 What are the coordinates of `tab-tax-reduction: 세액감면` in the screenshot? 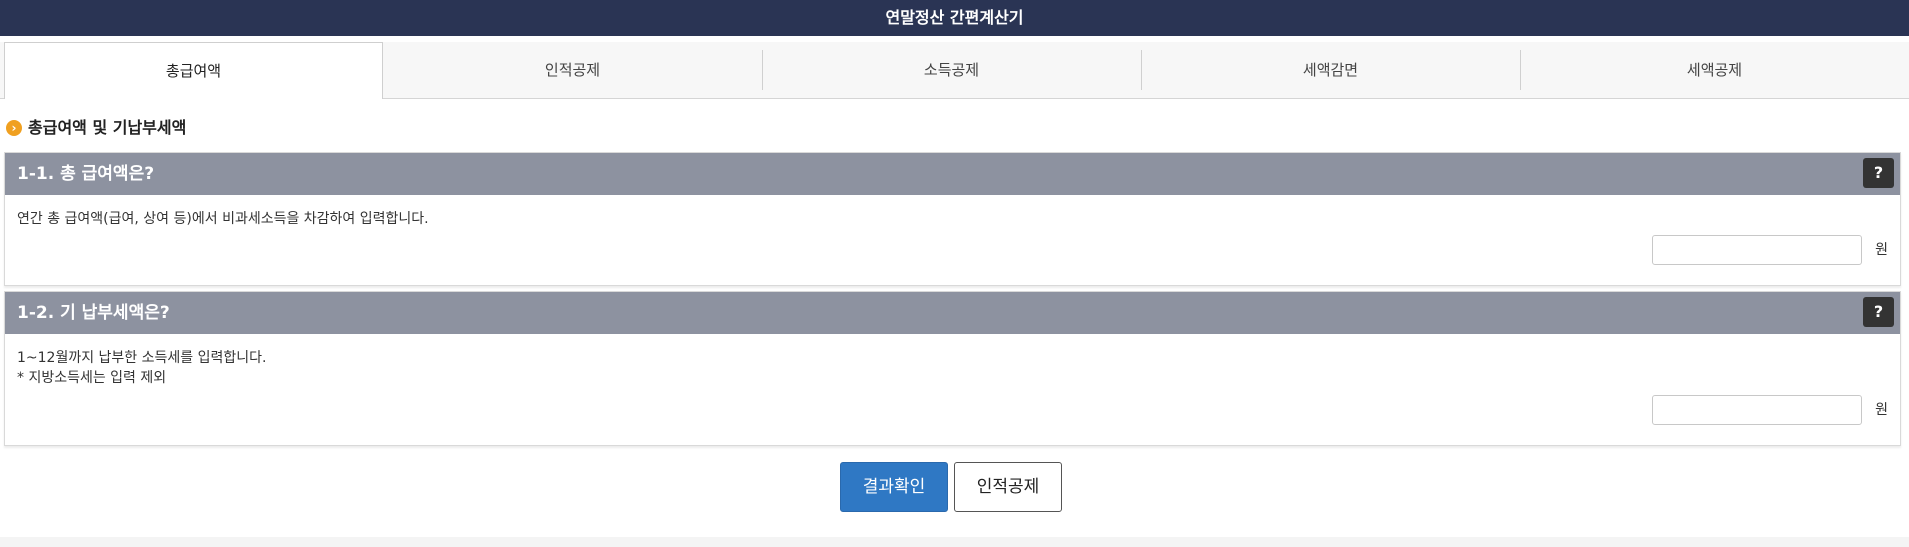 It's located at (1330, 70).